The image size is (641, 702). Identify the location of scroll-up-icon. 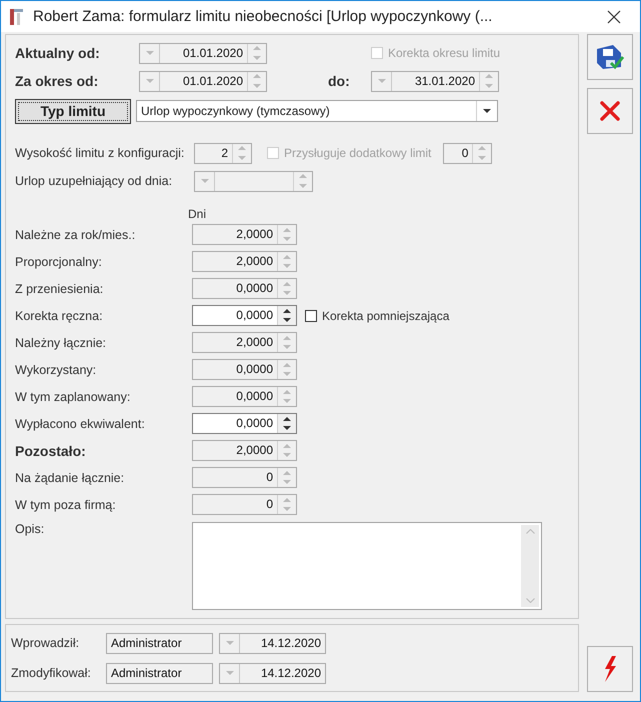
(530, 531).